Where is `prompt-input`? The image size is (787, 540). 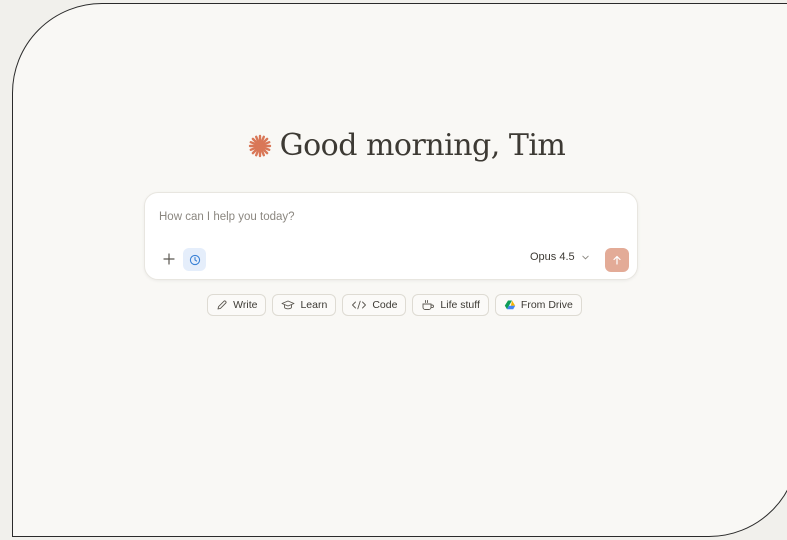
prompt-input is located at coordinates (389, 217).